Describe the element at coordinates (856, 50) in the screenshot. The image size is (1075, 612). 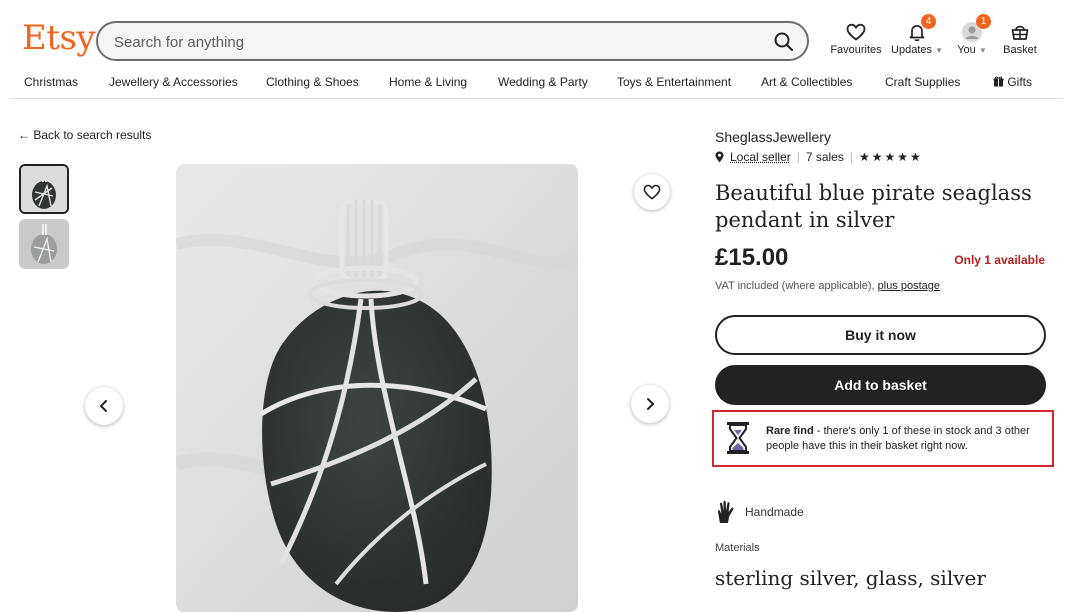
I see `favourites-label: Favourites` at that location.